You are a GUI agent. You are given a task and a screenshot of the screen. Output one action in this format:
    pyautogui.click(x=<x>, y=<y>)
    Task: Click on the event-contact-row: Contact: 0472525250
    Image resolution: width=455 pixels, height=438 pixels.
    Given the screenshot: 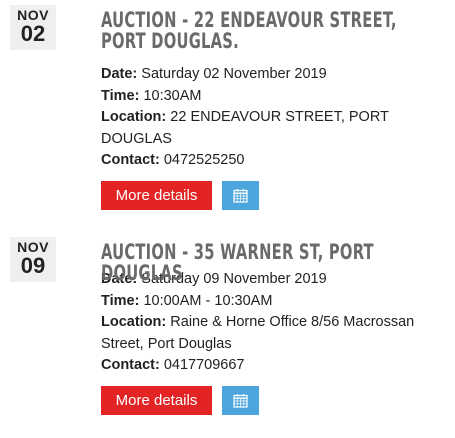 What is the action you would take?
    pyautogui.click(x=273, y=161)
    